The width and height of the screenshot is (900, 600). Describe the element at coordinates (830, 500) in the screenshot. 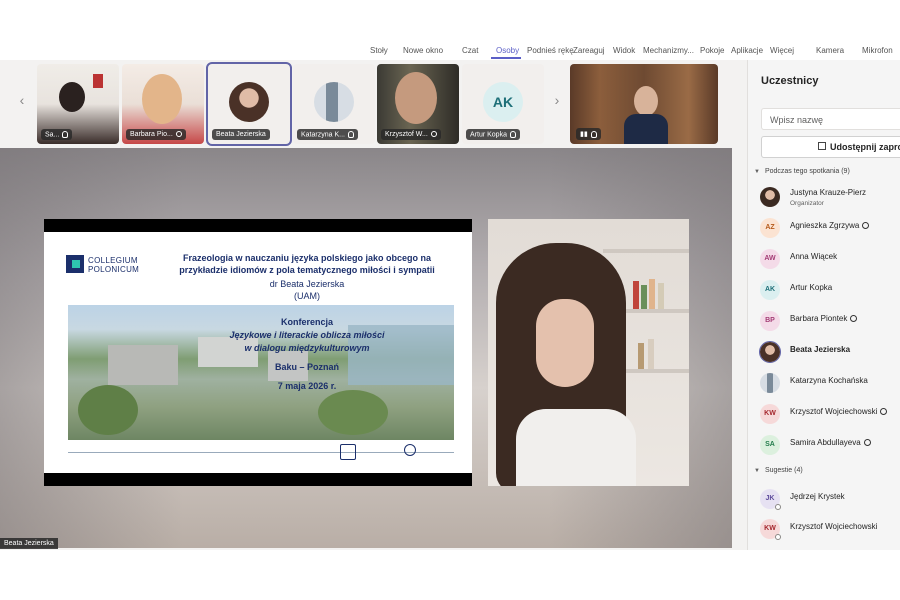

I see `suggestion-row: JK Jędrzej Krystek` at that location.